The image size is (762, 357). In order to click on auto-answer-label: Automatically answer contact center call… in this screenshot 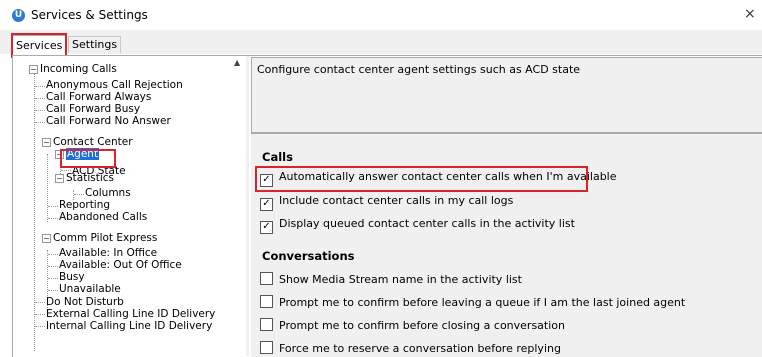, I will do `click(448, 176)`.